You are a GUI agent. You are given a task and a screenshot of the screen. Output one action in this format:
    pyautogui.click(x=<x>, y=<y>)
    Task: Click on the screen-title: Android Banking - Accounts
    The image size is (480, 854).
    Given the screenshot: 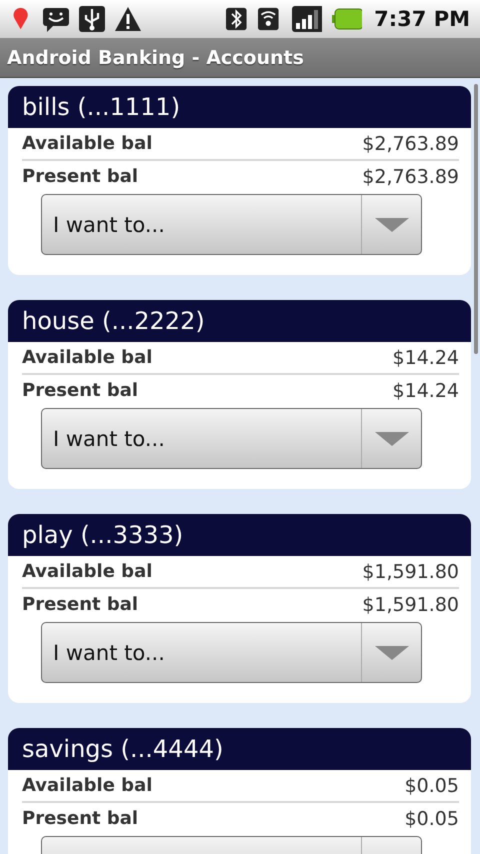 What is the action you would take?
    pyautogui.click(x=155, y=57)
    